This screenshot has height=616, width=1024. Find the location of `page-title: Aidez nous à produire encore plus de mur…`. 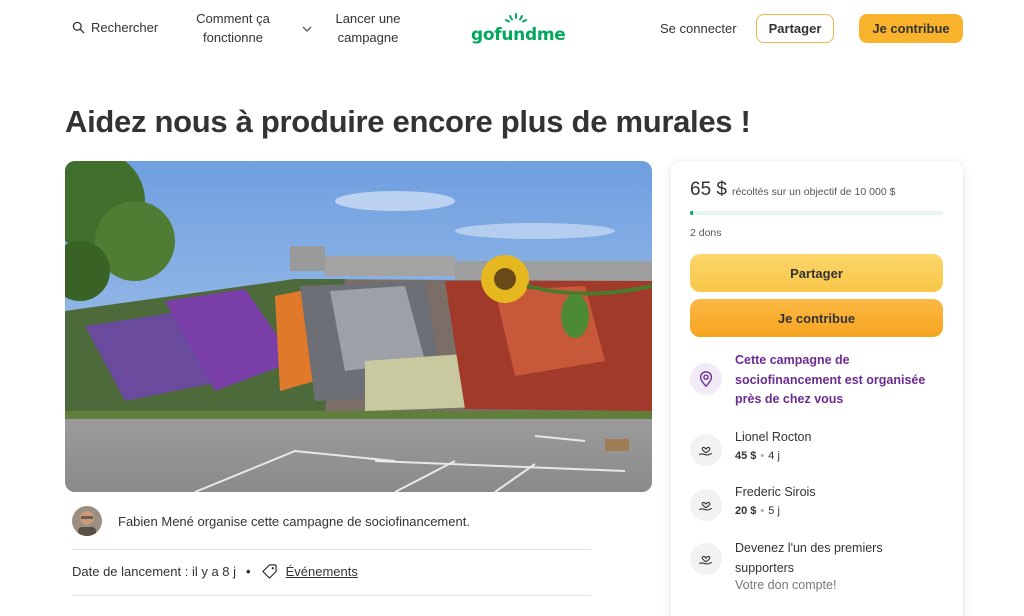

page-title: Aidez nous à produire encore plus de mur… is located at coordinates (408, 121).